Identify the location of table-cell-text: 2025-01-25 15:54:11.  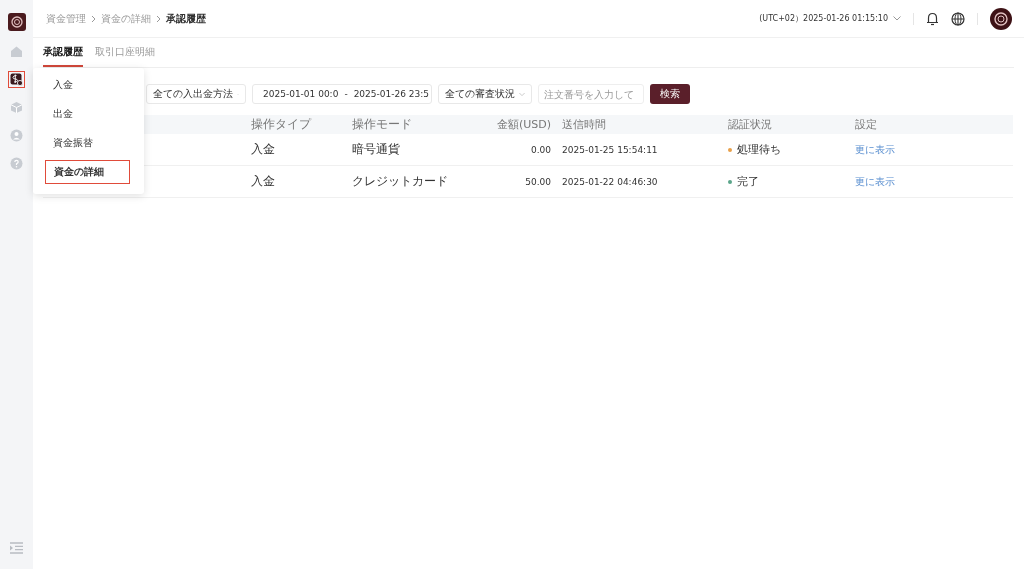
(610, 149).